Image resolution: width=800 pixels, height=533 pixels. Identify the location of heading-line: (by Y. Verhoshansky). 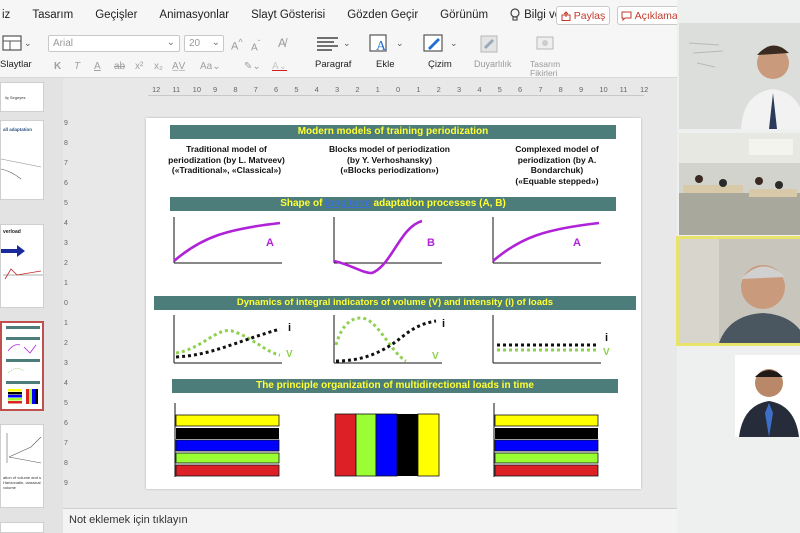
(389, 159).